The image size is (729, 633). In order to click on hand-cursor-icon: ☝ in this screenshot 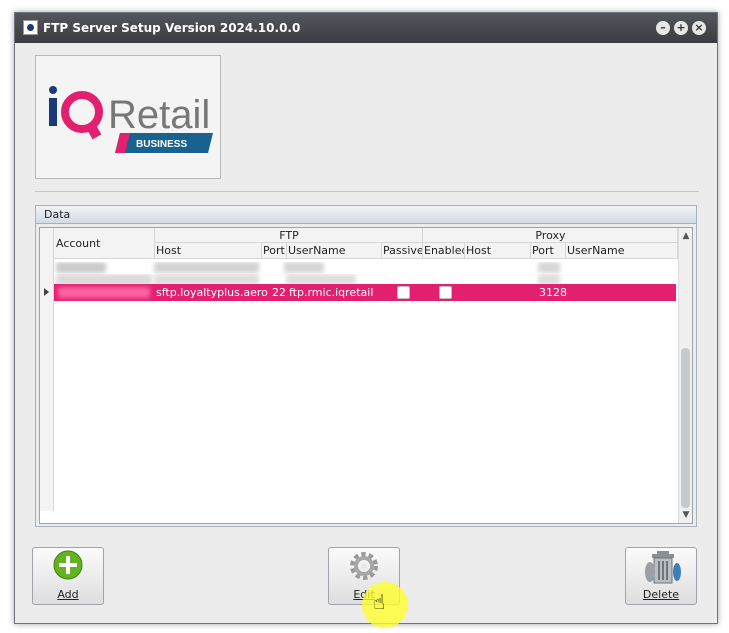, I will do `click(379, 602)`.